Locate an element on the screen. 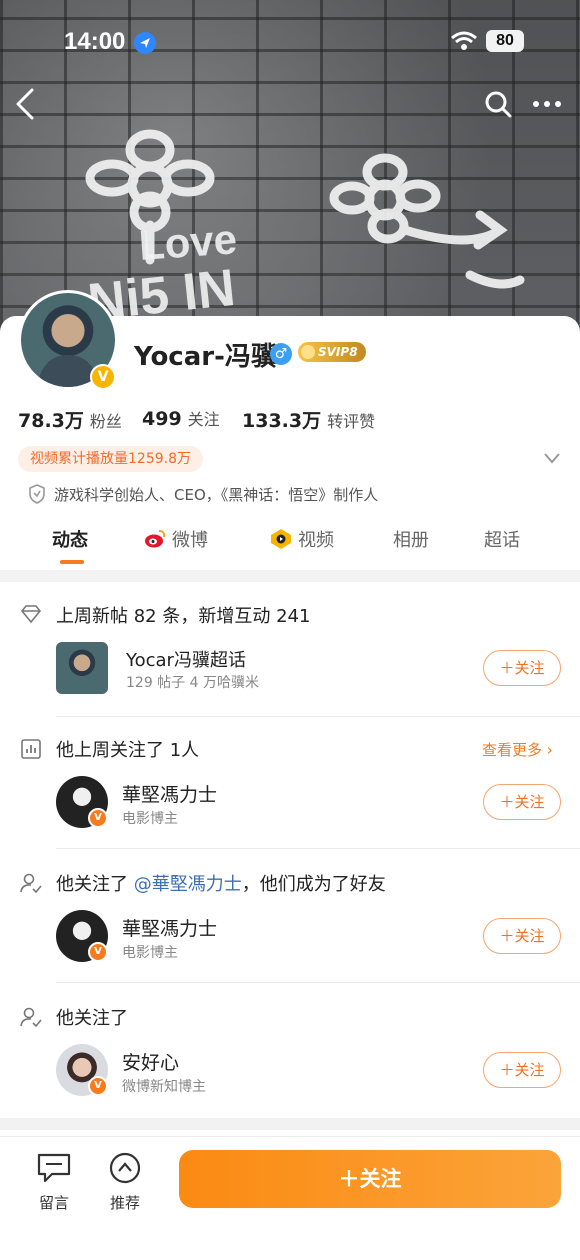  back-arrow-icon is located at coordinates (27, 104).